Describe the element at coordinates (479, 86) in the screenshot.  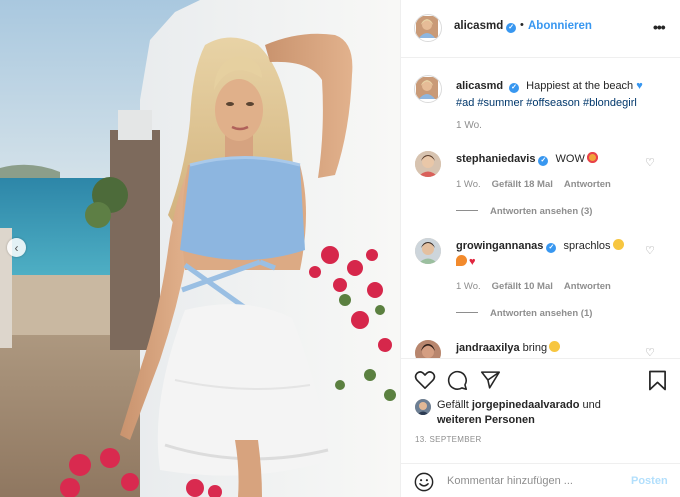
I see `caption-username: alicasmd` at that location.